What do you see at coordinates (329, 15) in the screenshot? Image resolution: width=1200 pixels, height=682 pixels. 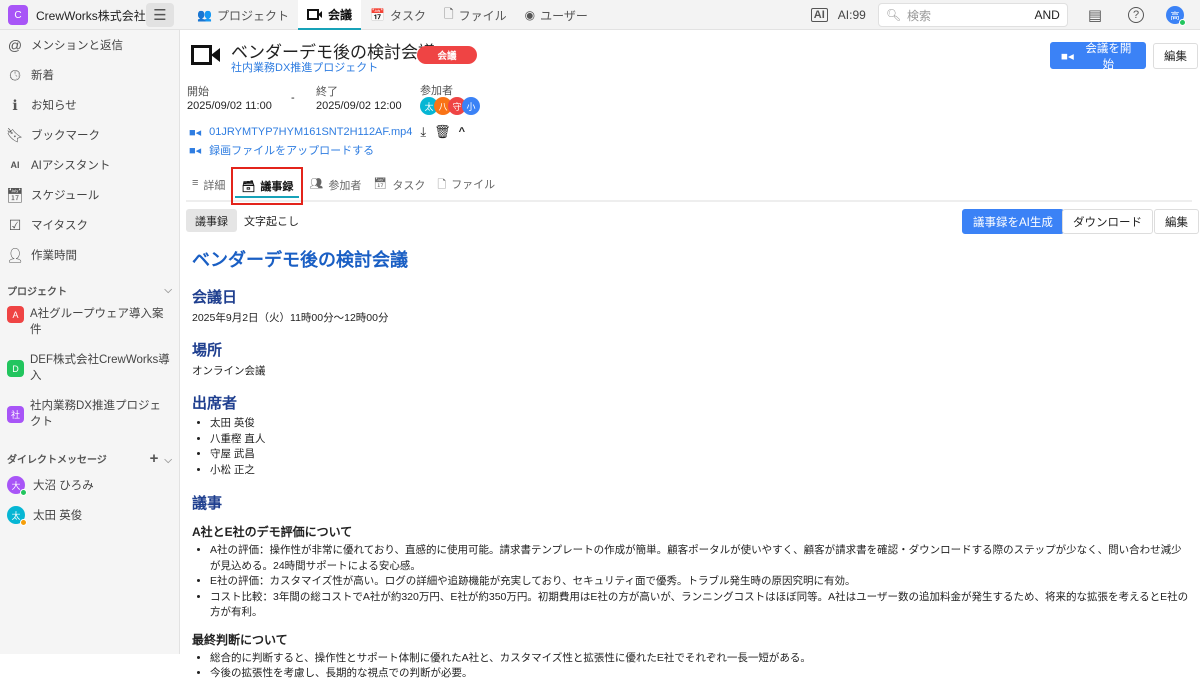 I see `nav-meetings: 会議` at bounding box center [329, 15].